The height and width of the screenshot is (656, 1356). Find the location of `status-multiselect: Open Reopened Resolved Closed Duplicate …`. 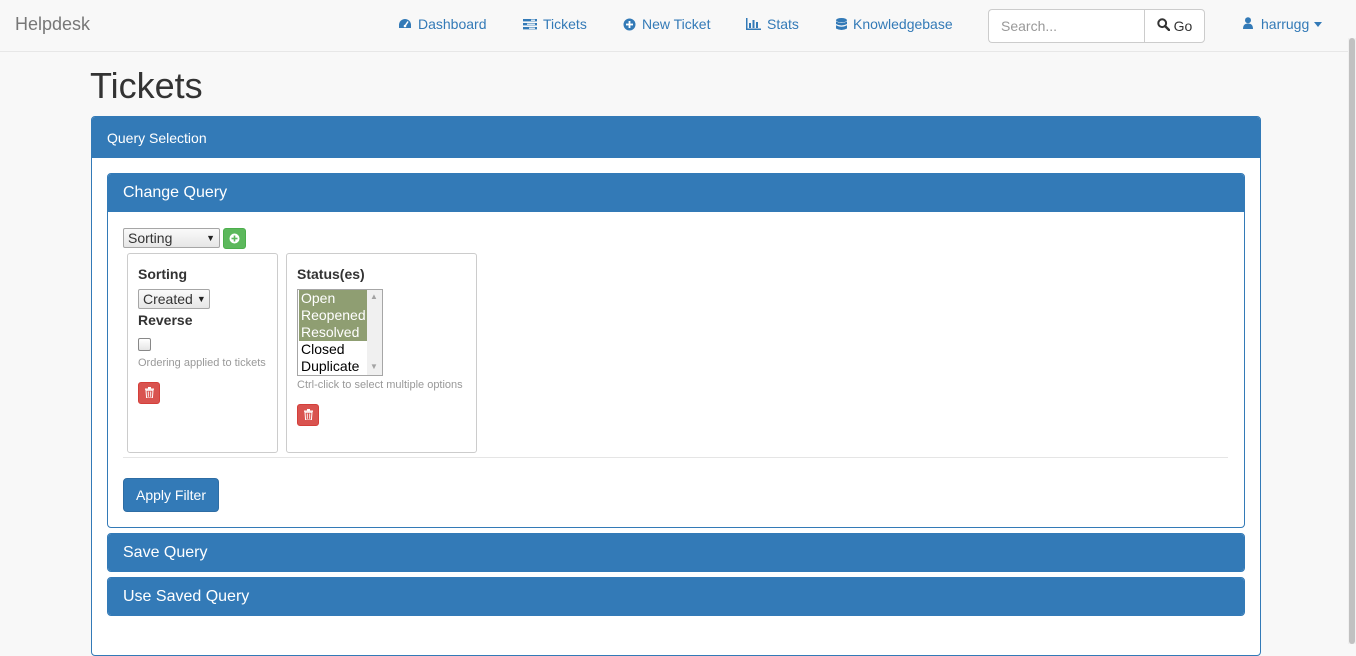

status-multiselect: Open Reopened Resolved Closed Duplicate … is located at coordinates (340, 332).